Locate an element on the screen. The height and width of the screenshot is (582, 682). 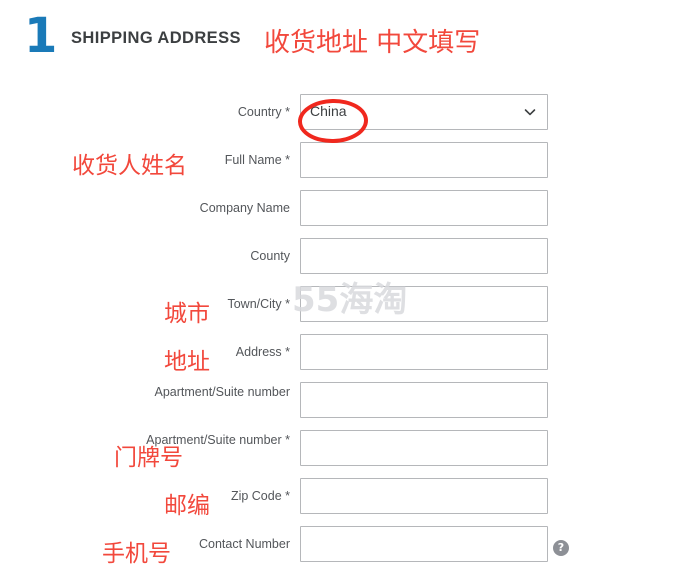
form-row-company-name: Company Name is located at coordinates (341, 214).